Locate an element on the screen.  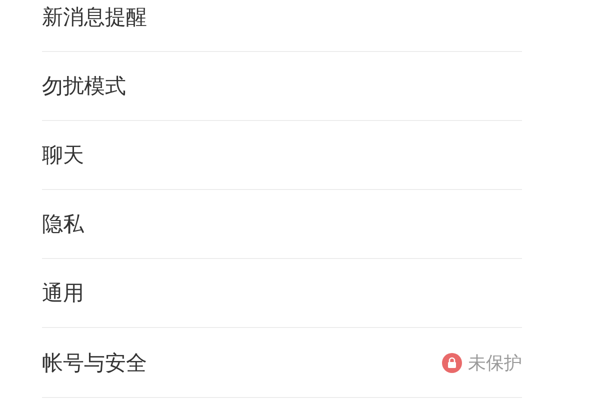
settings-item: 隐私 is located at coordinates (282, 224).